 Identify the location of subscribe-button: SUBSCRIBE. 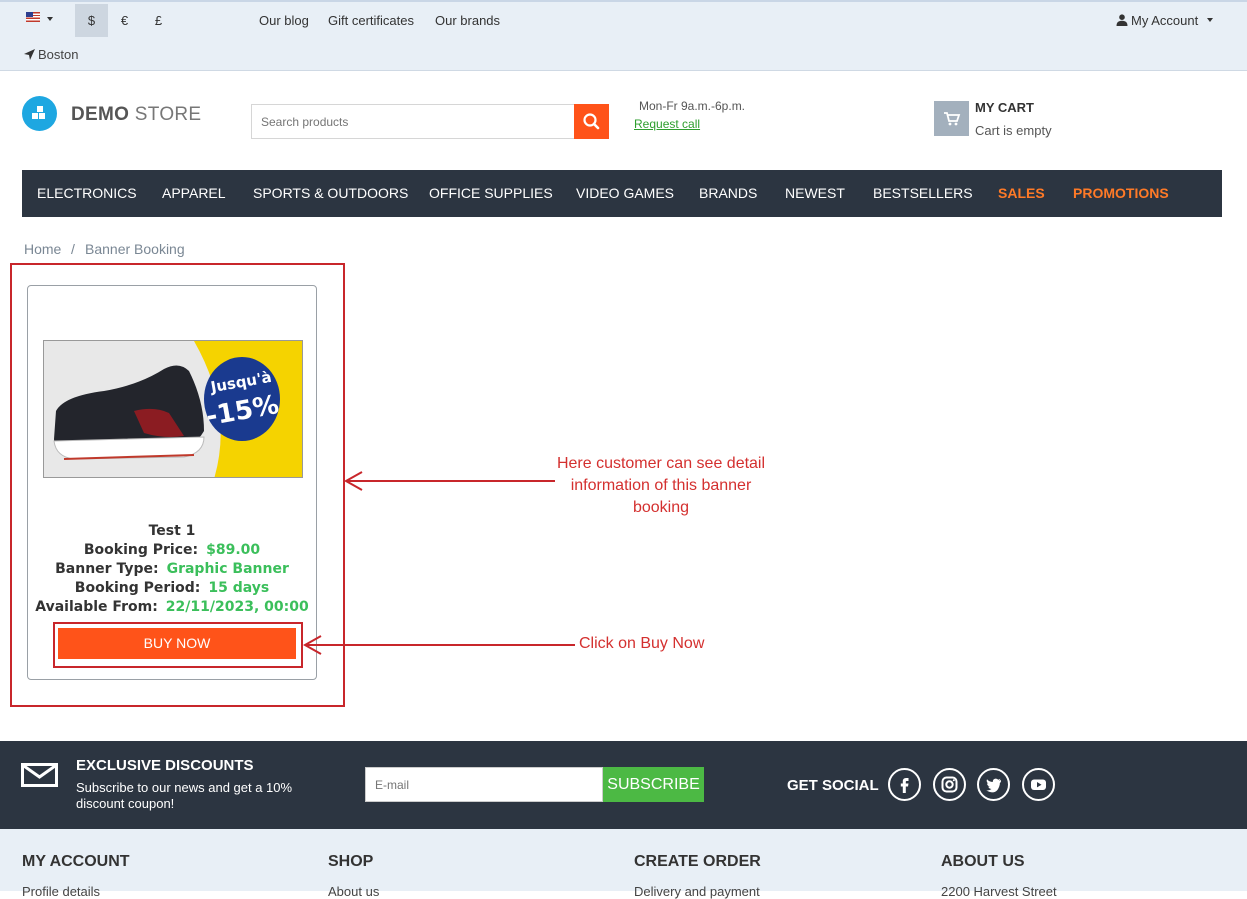
(653, 784).